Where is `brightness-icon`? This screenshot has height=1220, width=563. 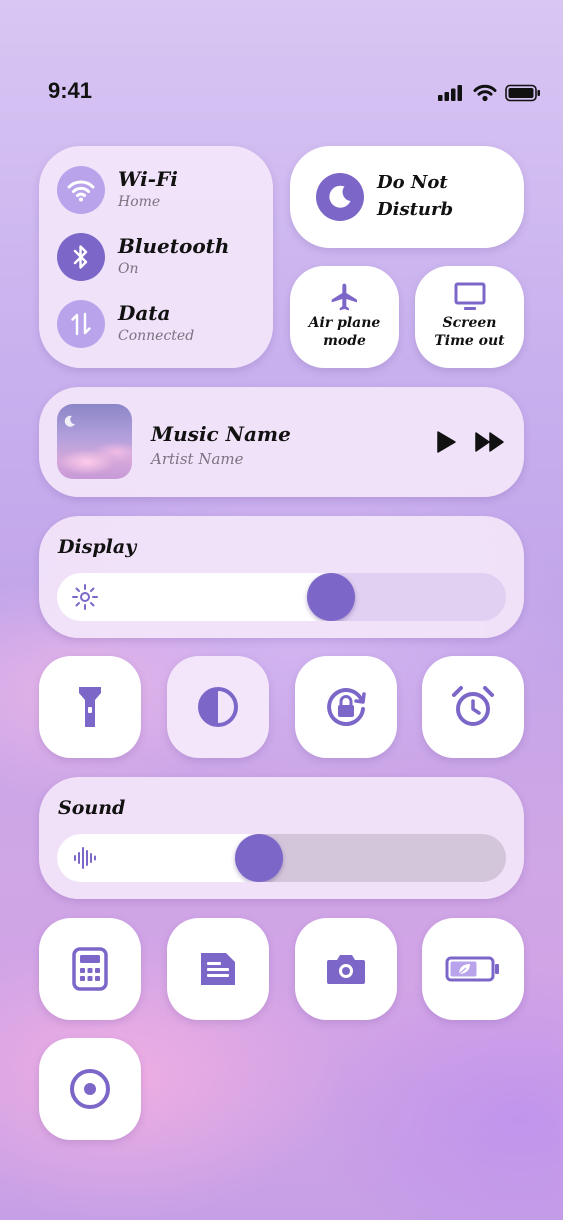
brightness-icon is located at coordinates (85, 597).